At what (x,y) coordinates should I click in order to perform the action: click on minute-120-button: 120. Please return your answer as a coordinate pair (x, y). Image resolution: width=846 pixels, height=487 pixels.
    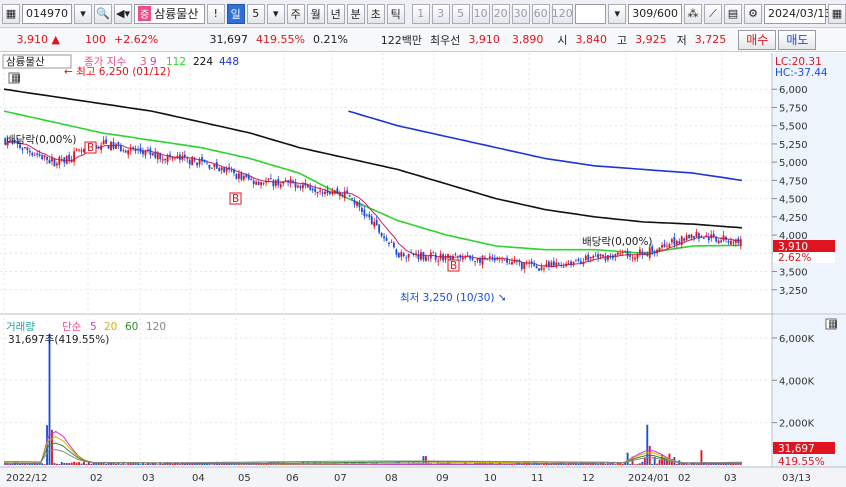
    Looking at the image, I should click on (562, 13).